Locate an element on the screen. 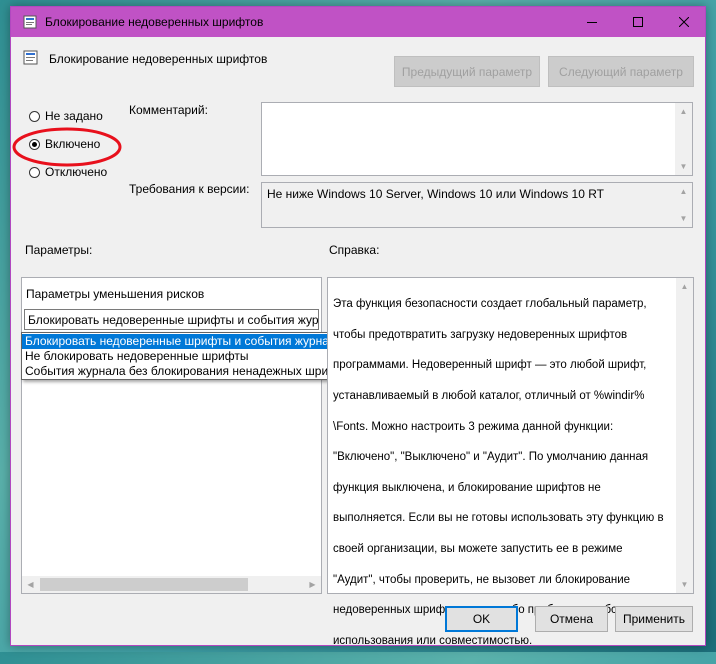  apply-button: Применить is located at coordinates (654, 619).